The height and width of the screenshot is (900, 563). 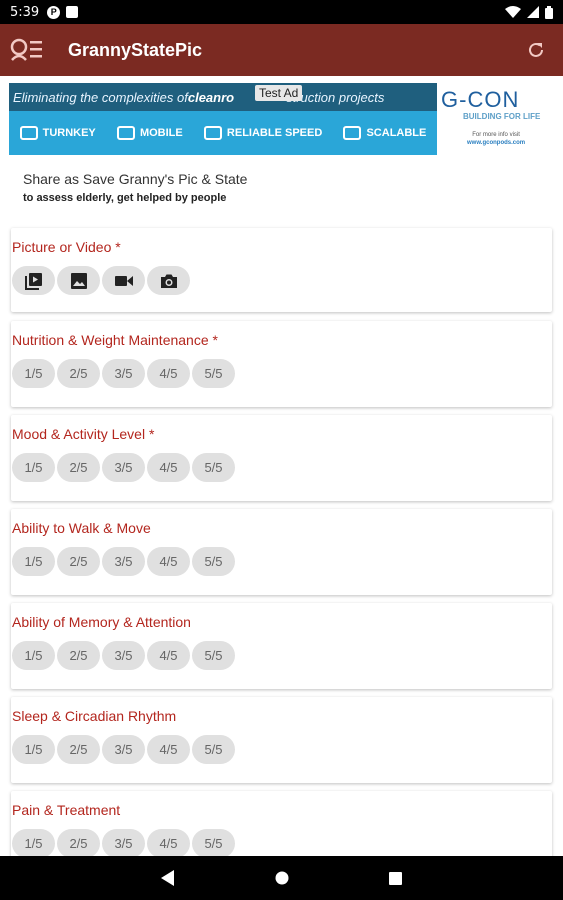 What do you see at coordinates (211, 97) in the screenshot?
I see `ad-tagline-bold: cleanro` at bounding box center [211, 97].